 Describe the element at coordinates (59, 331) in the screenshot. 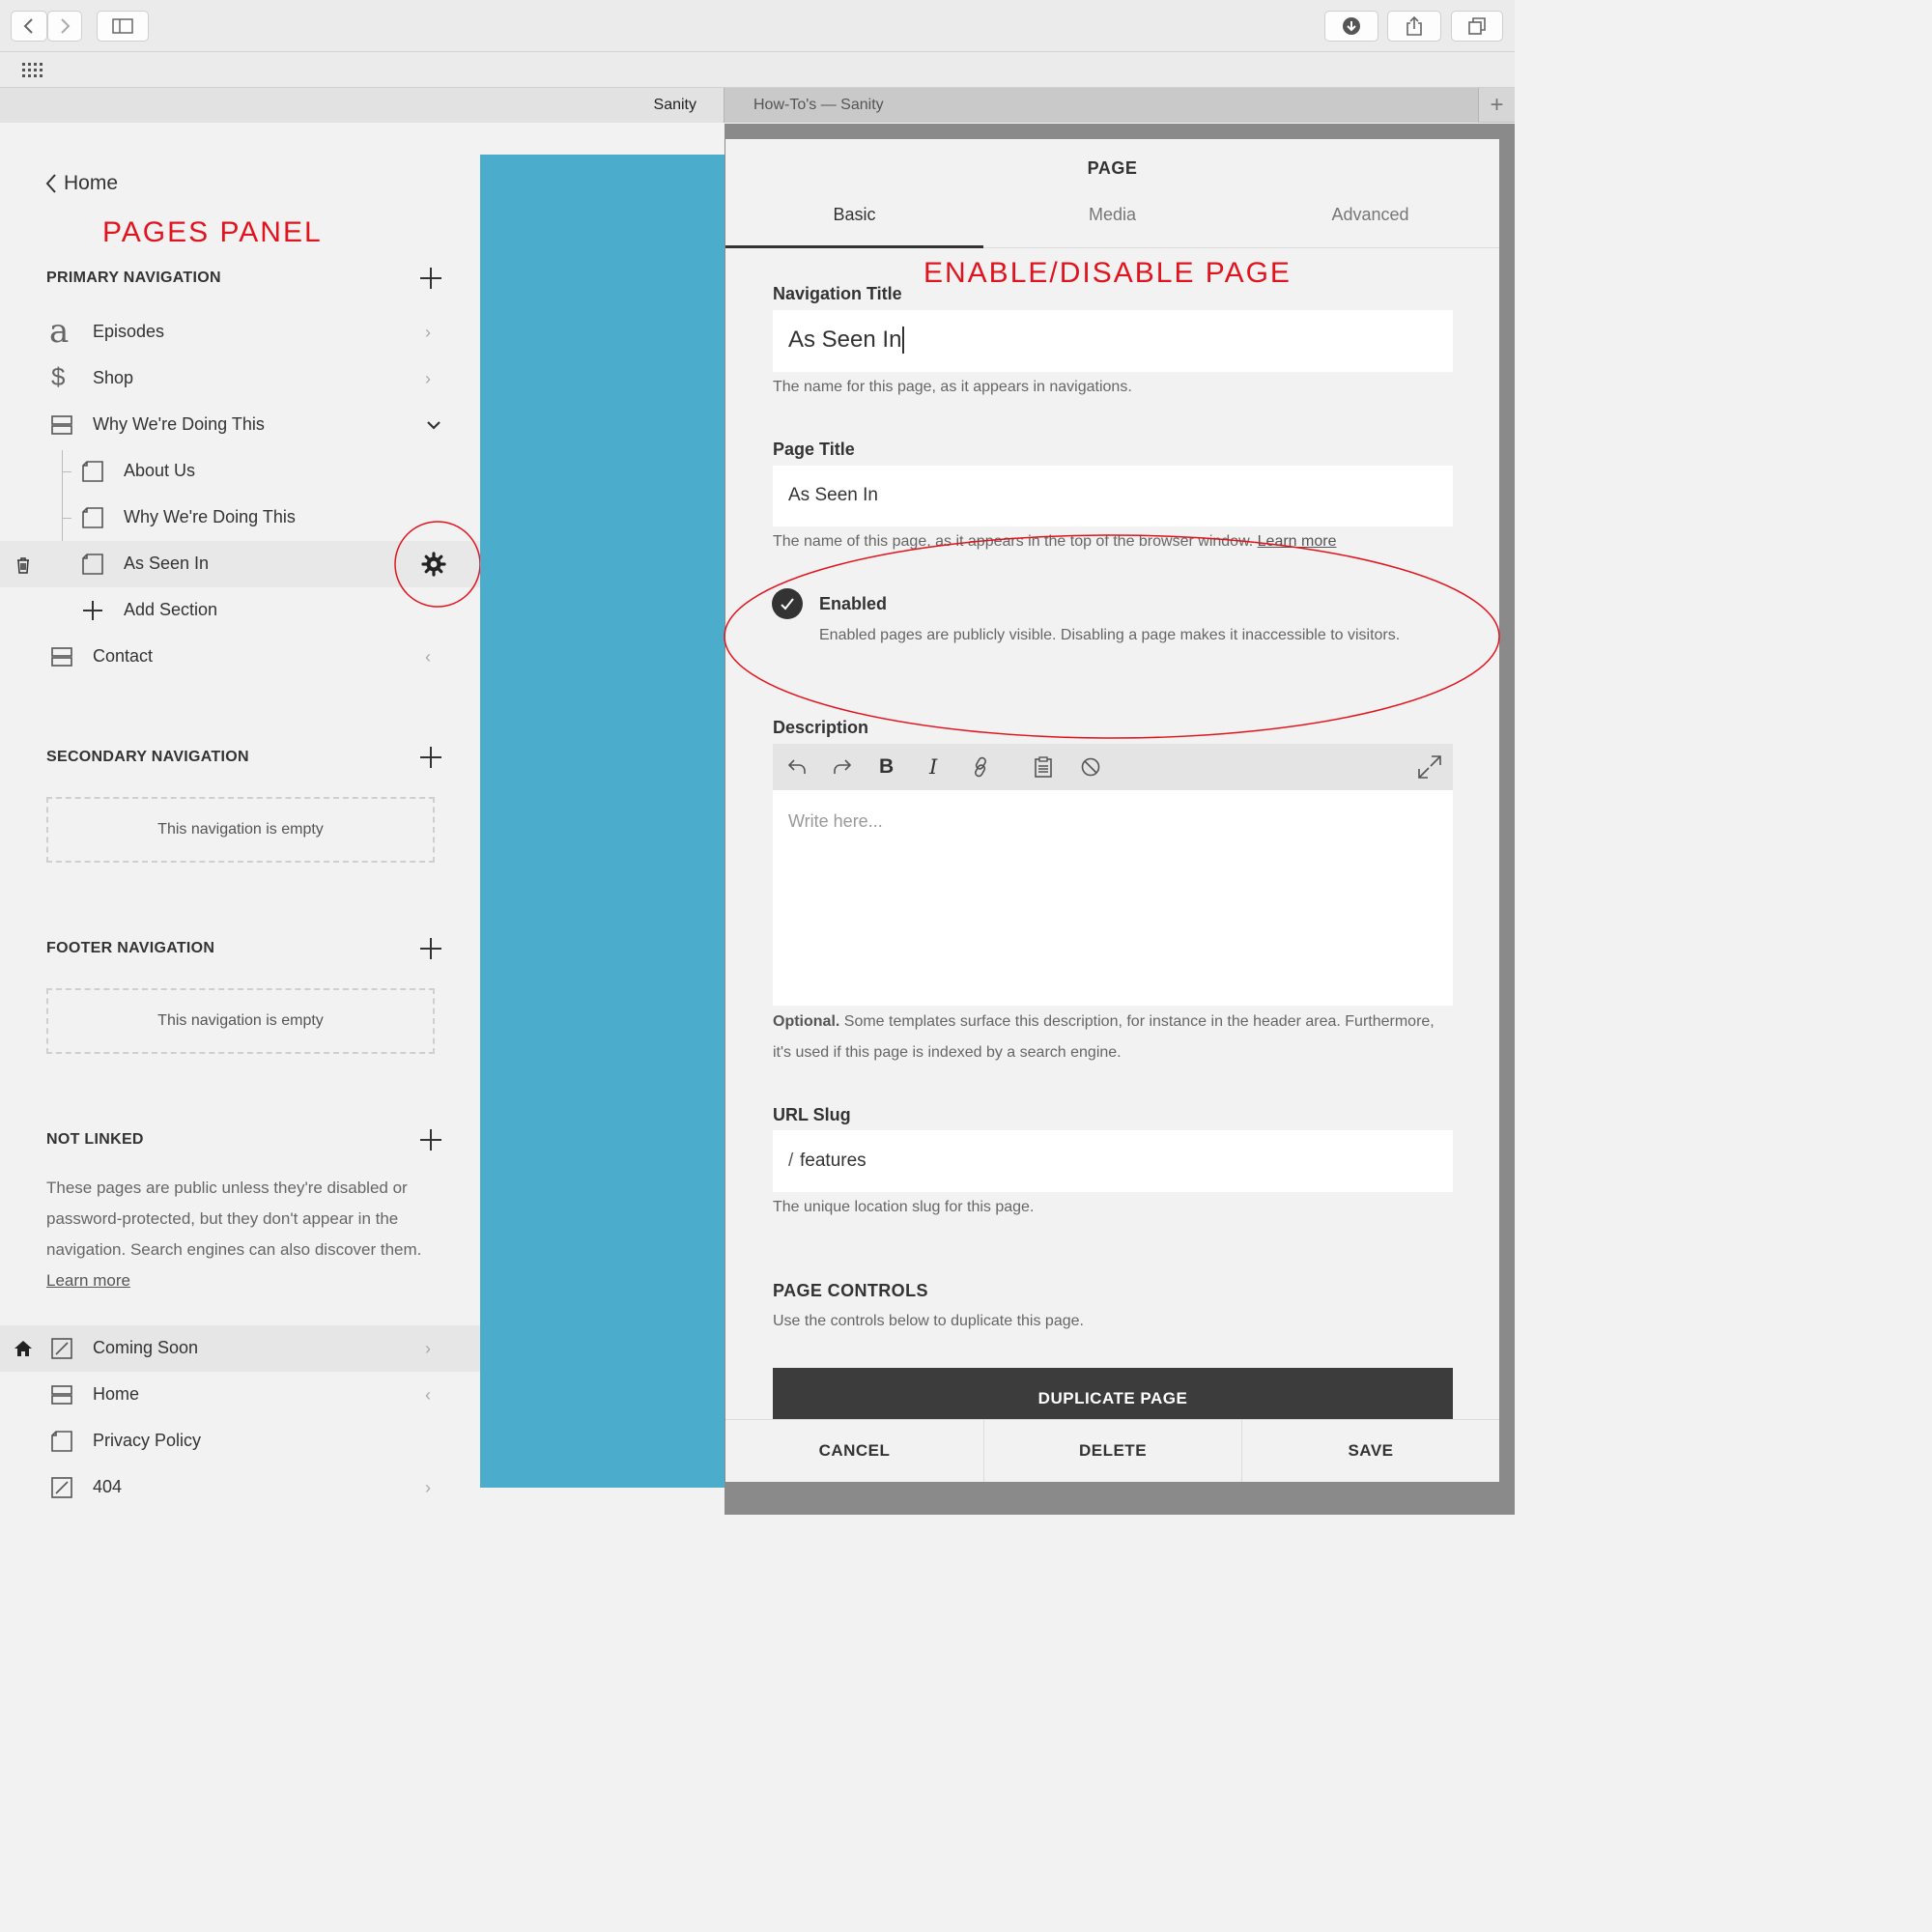

I see `link-a-icon: a` at that location.